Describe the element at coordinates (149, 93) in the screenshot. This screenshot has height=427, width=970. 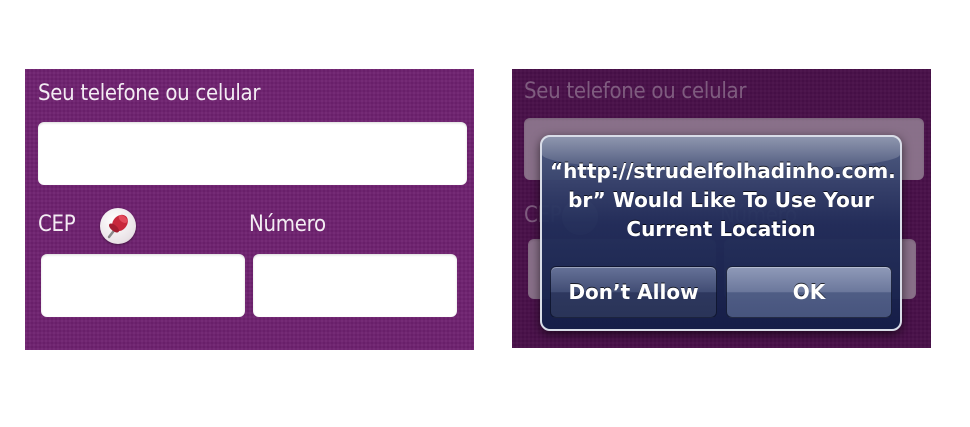
I see `phone-label: Seu telefone ou celular` at that location.